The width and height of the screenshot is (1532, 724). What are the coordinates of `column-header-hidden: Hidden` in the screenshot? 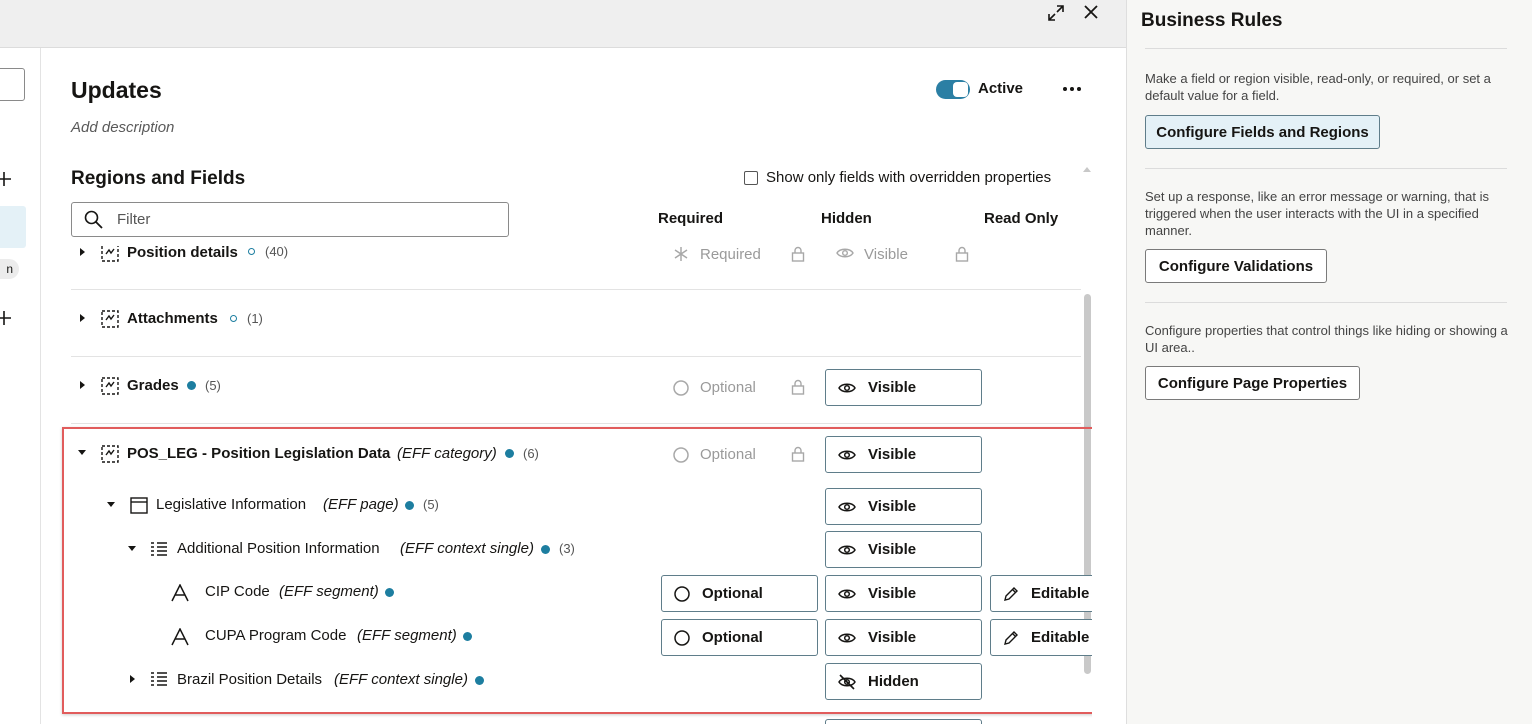 It's located at (846, 218).